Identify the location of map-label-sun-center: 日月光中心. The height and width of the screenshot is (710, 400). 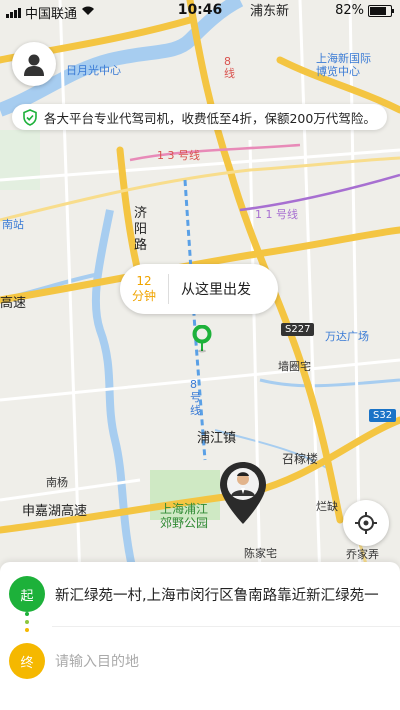
(93, 70).